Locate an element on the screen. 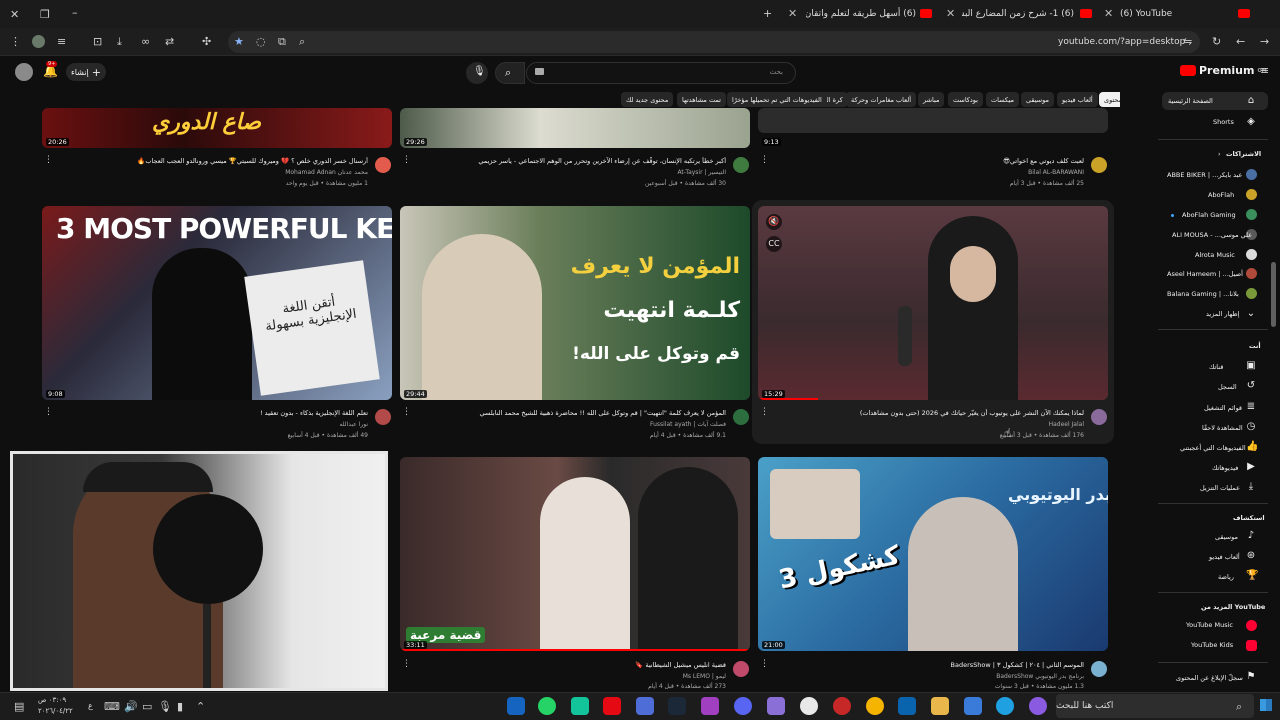  channel-name: Hadeel Jalal is located at coordinates (970, 424).